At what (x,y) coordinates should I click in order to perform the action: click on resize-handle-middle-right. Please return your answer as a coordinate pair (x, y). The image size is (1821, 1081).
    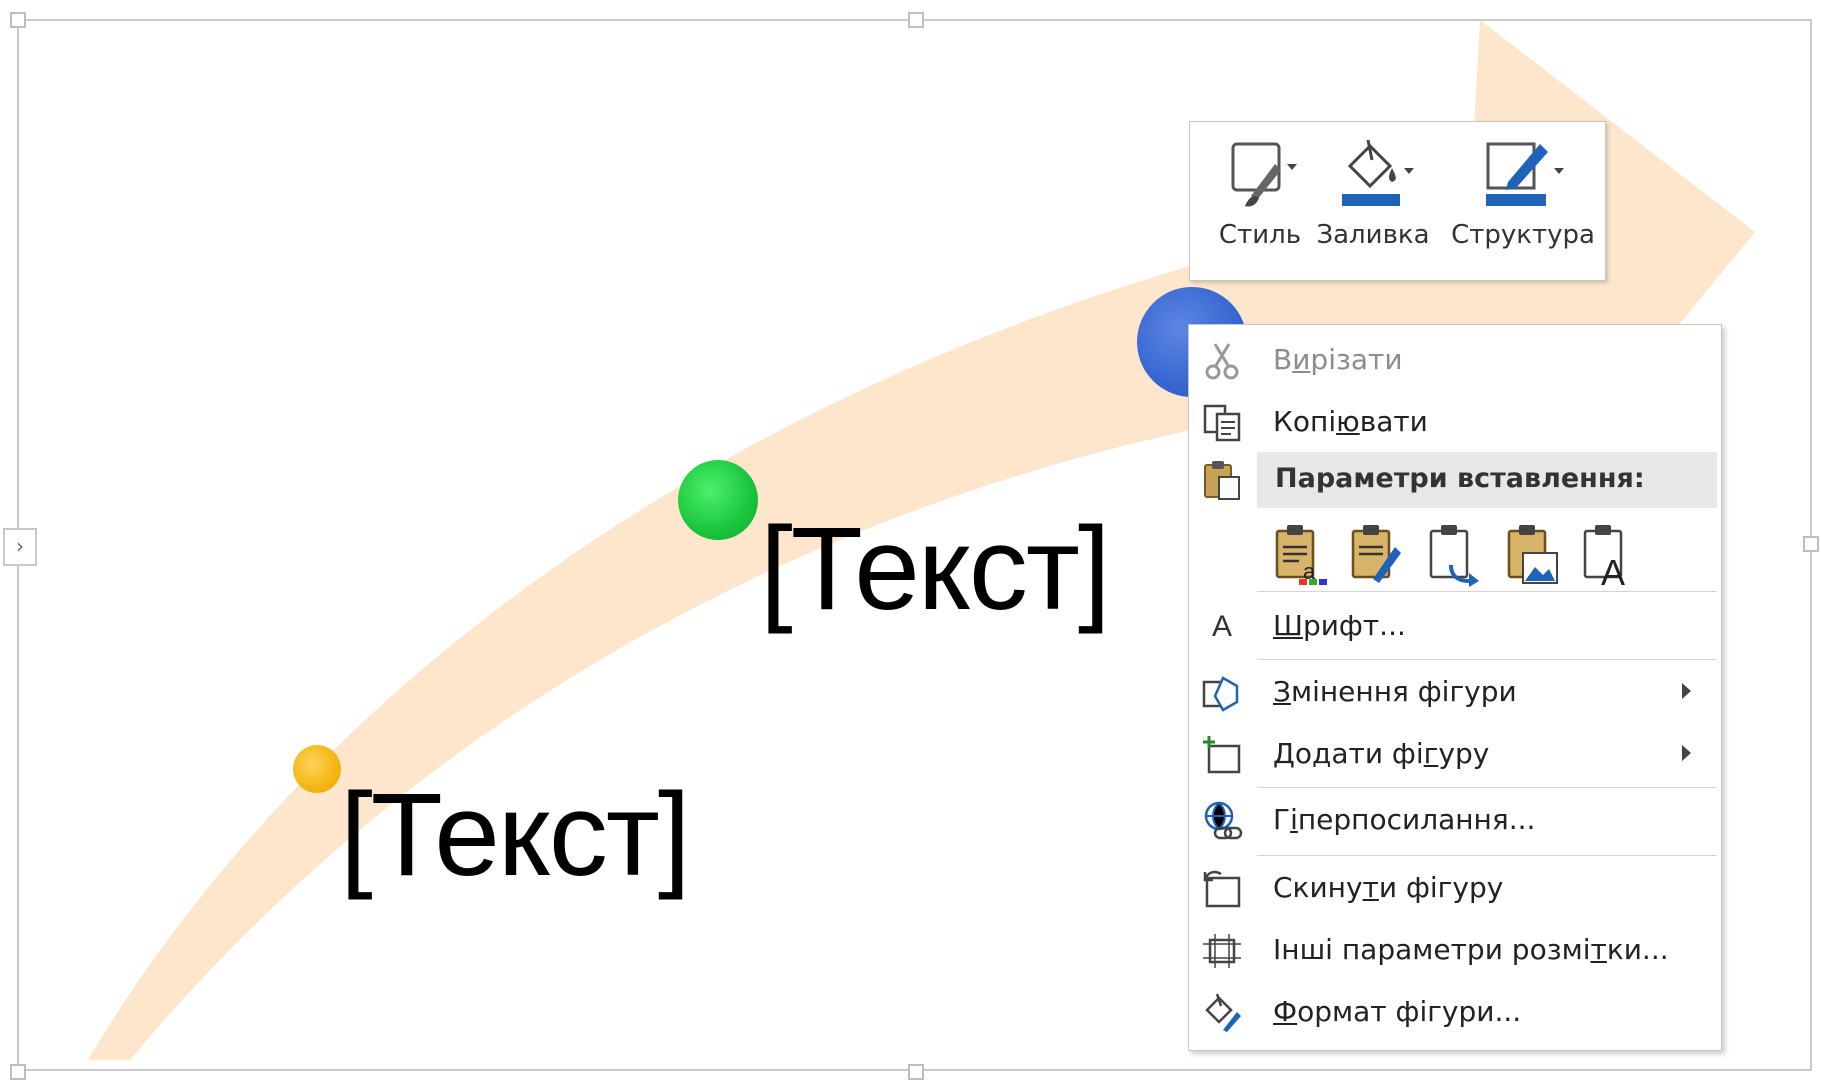
    Looking at the image, I should click on (1811, 544).